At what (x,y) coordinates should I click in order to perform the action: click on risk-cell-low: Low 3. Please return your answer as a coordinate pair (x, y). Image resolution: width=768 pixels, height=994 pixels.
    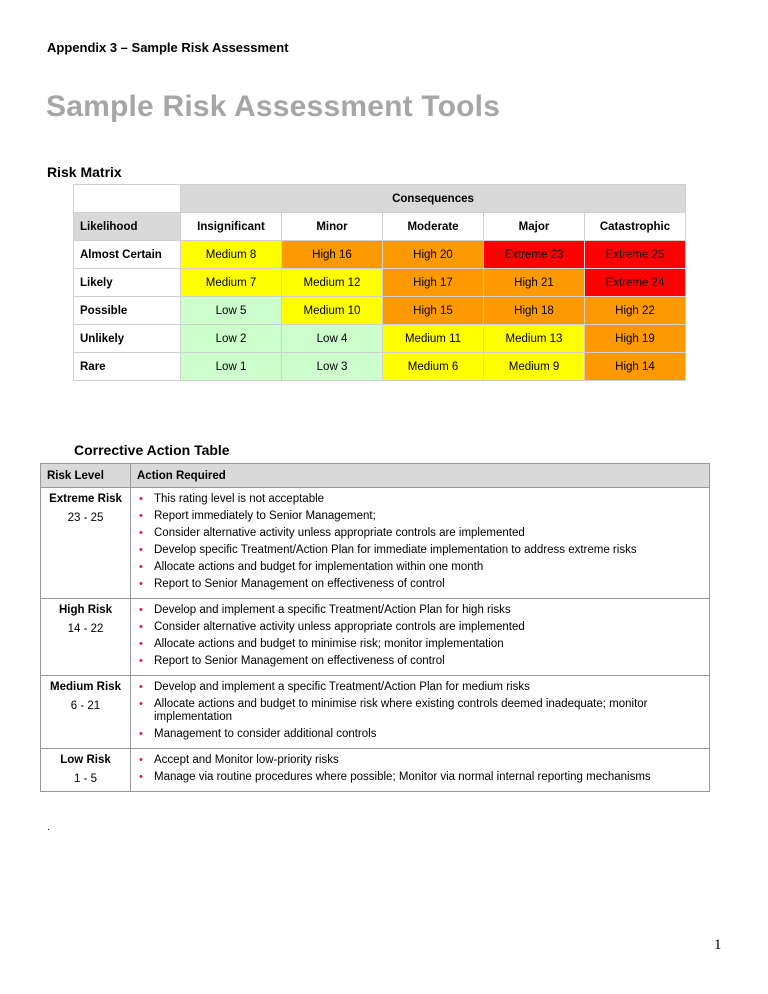
    Looking at the image, I should click on (332, 366).